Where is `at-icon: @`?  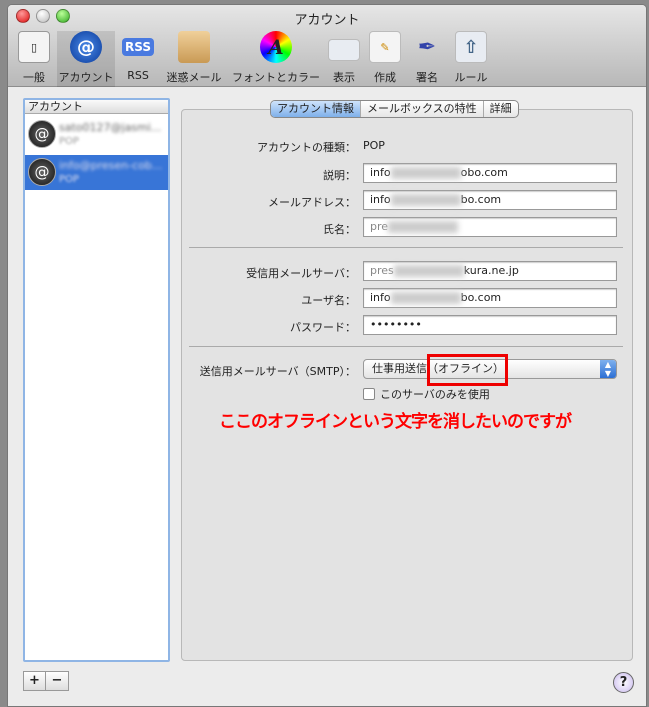
at-icon: @ is located at coordinates (86, 47).